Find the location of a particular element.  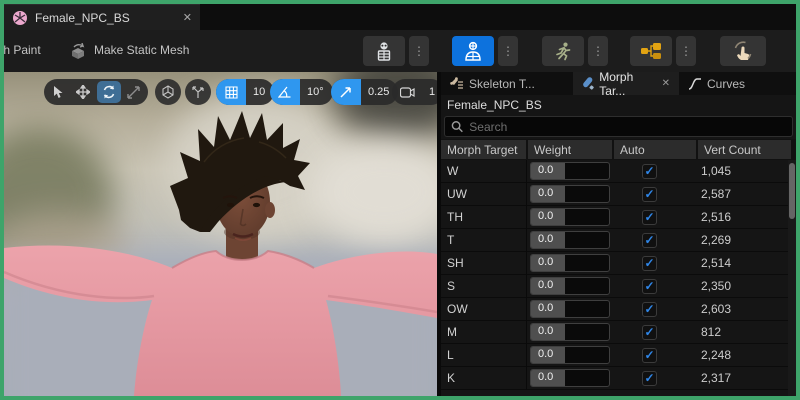

animation-blueprint-mode-button is located at coordinates (651, 51).